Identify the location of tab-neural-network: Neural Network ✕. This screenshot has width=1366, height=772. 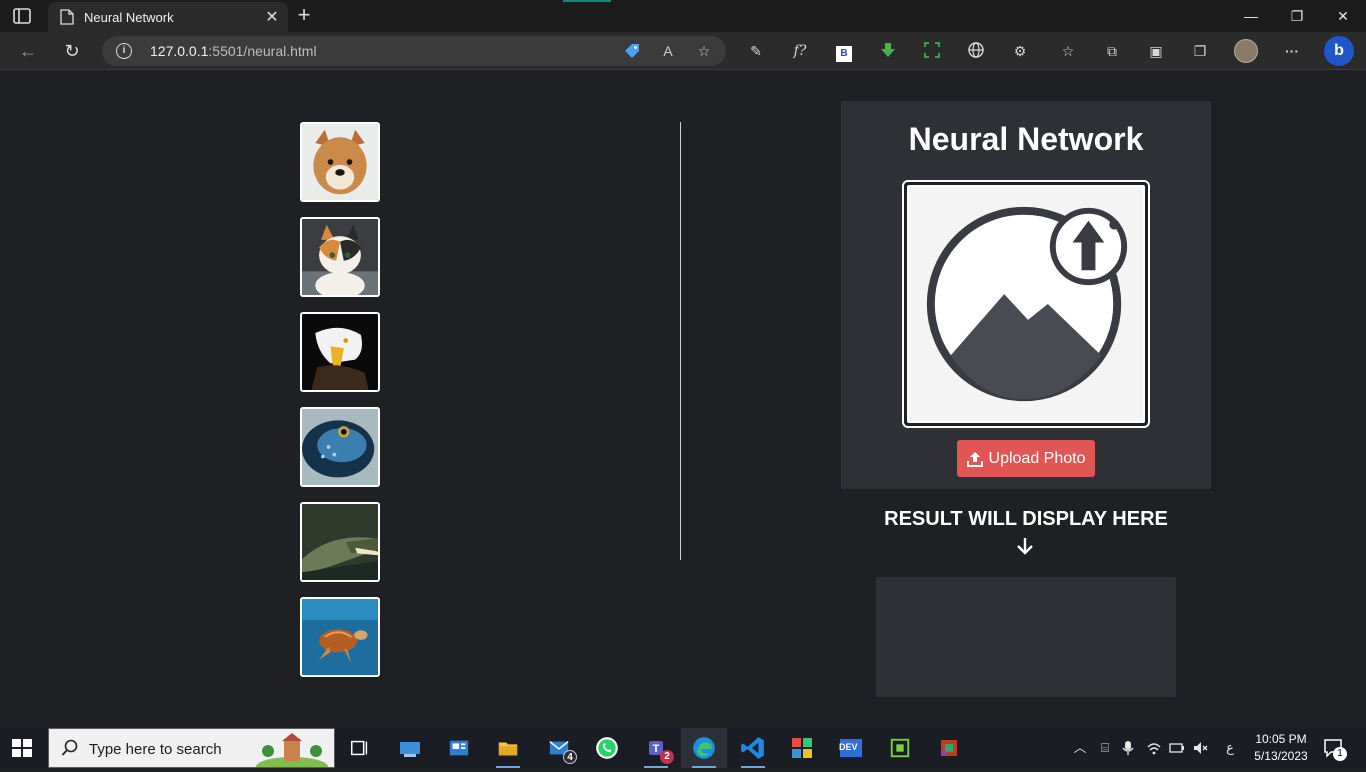
(168, 17).